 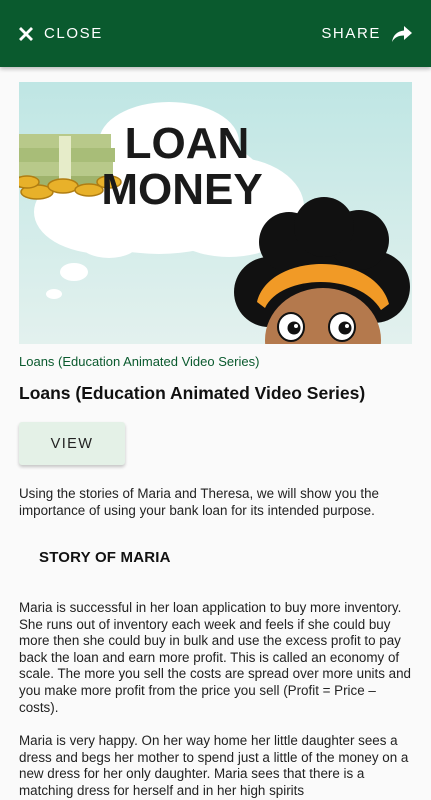 I want to click on close-icon, so click(x=26, y=33).